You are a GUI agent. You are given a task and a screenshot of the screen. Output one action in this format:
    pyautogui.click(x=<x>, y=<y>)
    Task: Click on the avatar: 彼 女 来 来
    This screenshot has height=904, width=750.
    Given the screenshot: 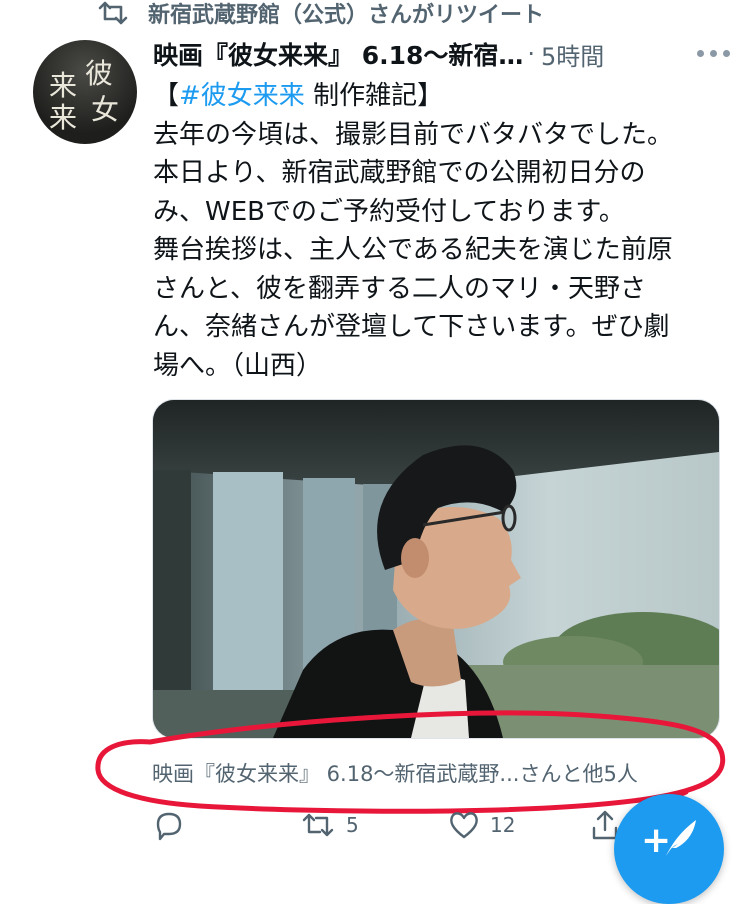 What is the action you would take?
    pyautogui.click(x=85, y=92)
    